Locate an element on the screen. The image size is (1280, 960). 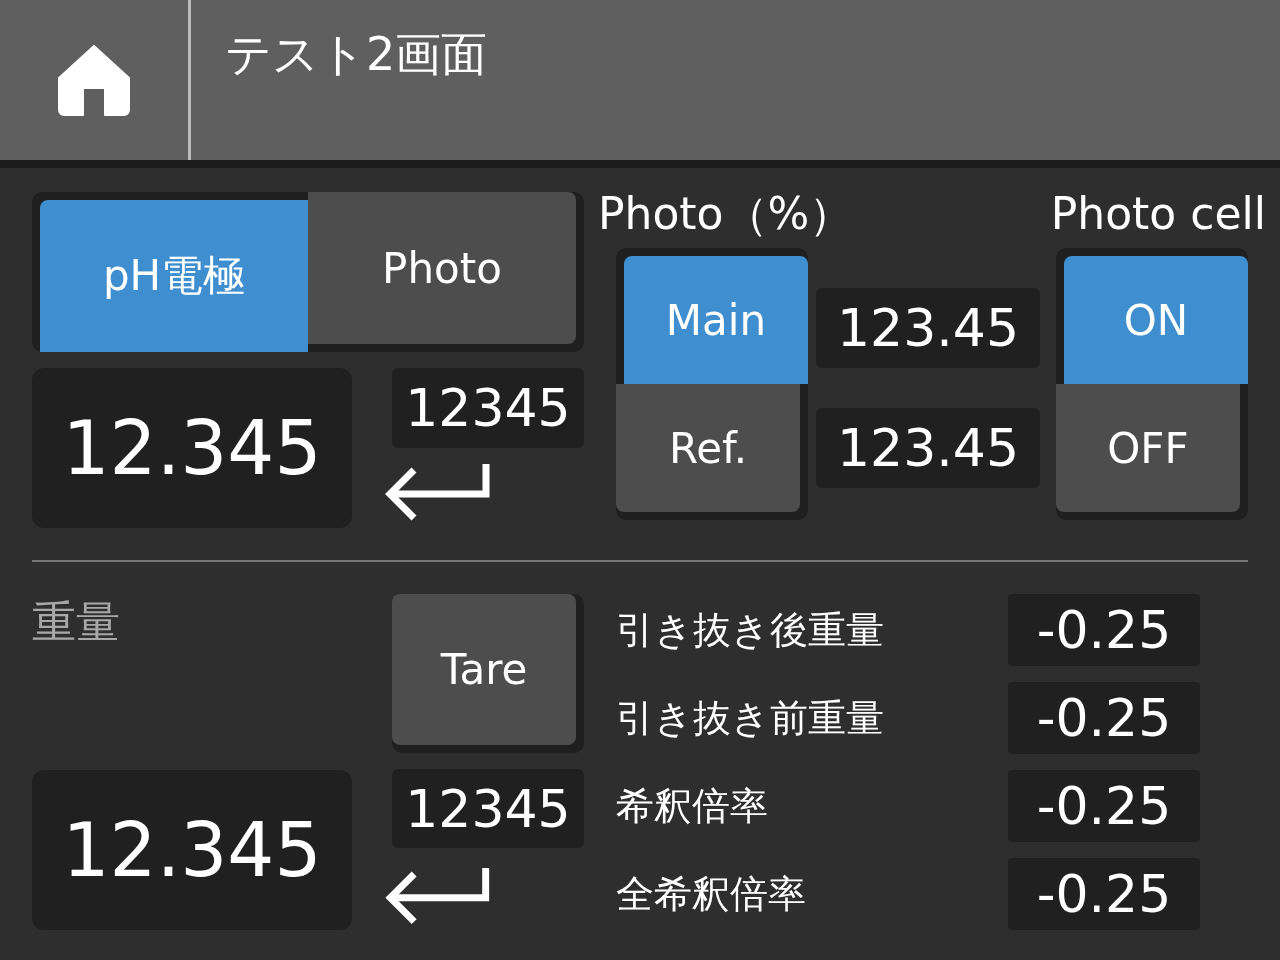
section-title: Photo cell is located at coordinates (1157, 216).